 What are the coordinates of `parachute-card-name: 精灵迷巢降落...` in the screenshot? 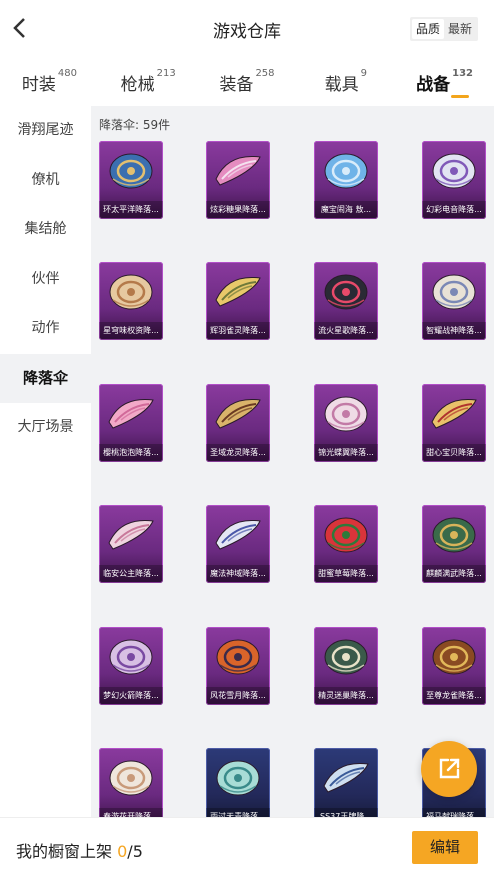 It's located at (346, 696).